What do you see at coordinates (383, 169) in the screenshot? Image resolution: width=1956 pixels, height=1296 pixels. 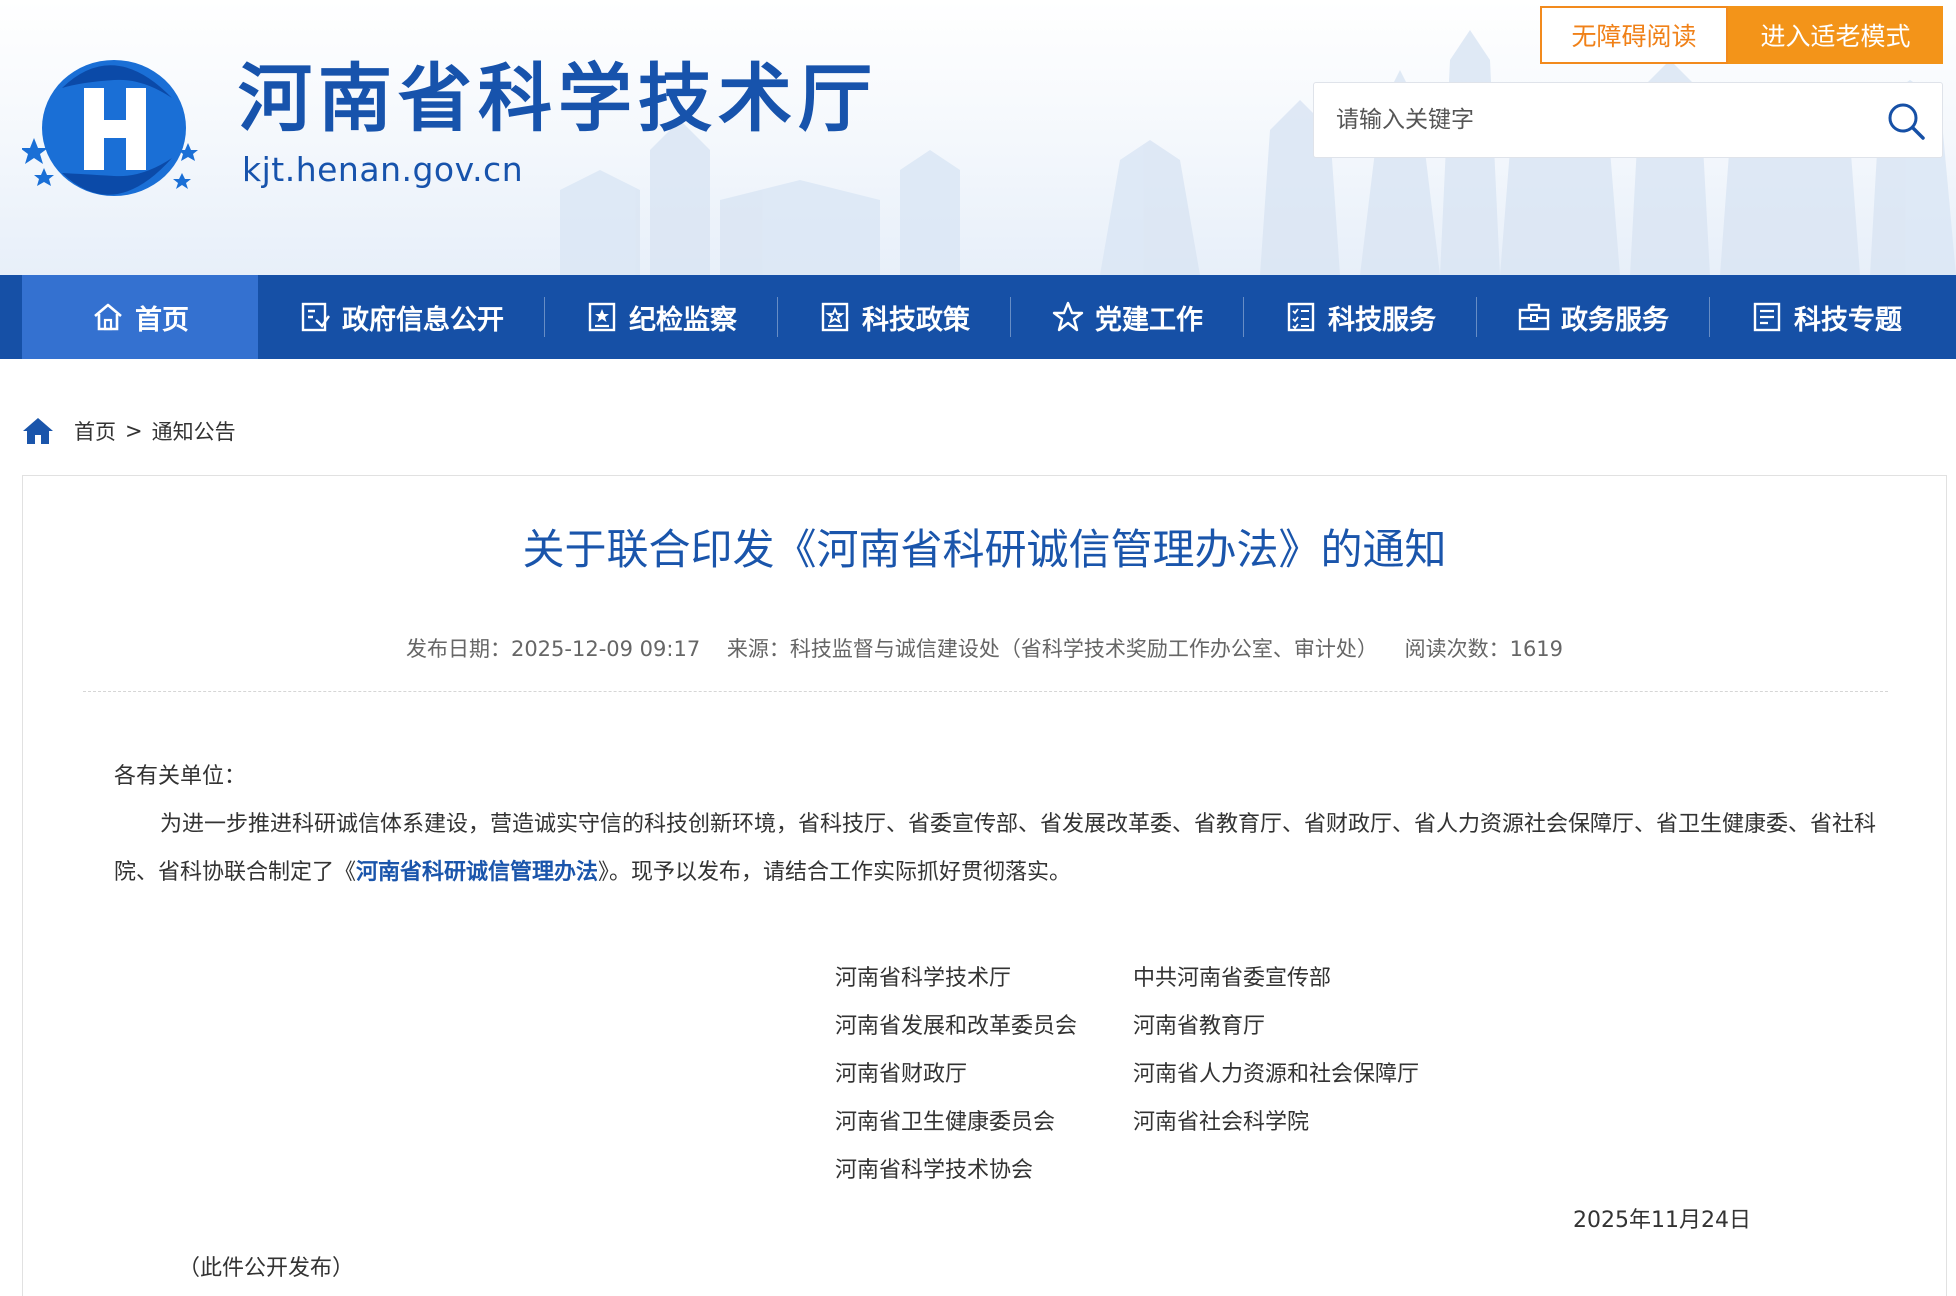 I see `site-domain: kjt.henan.gov.cn` at bounding box center [383, 169].